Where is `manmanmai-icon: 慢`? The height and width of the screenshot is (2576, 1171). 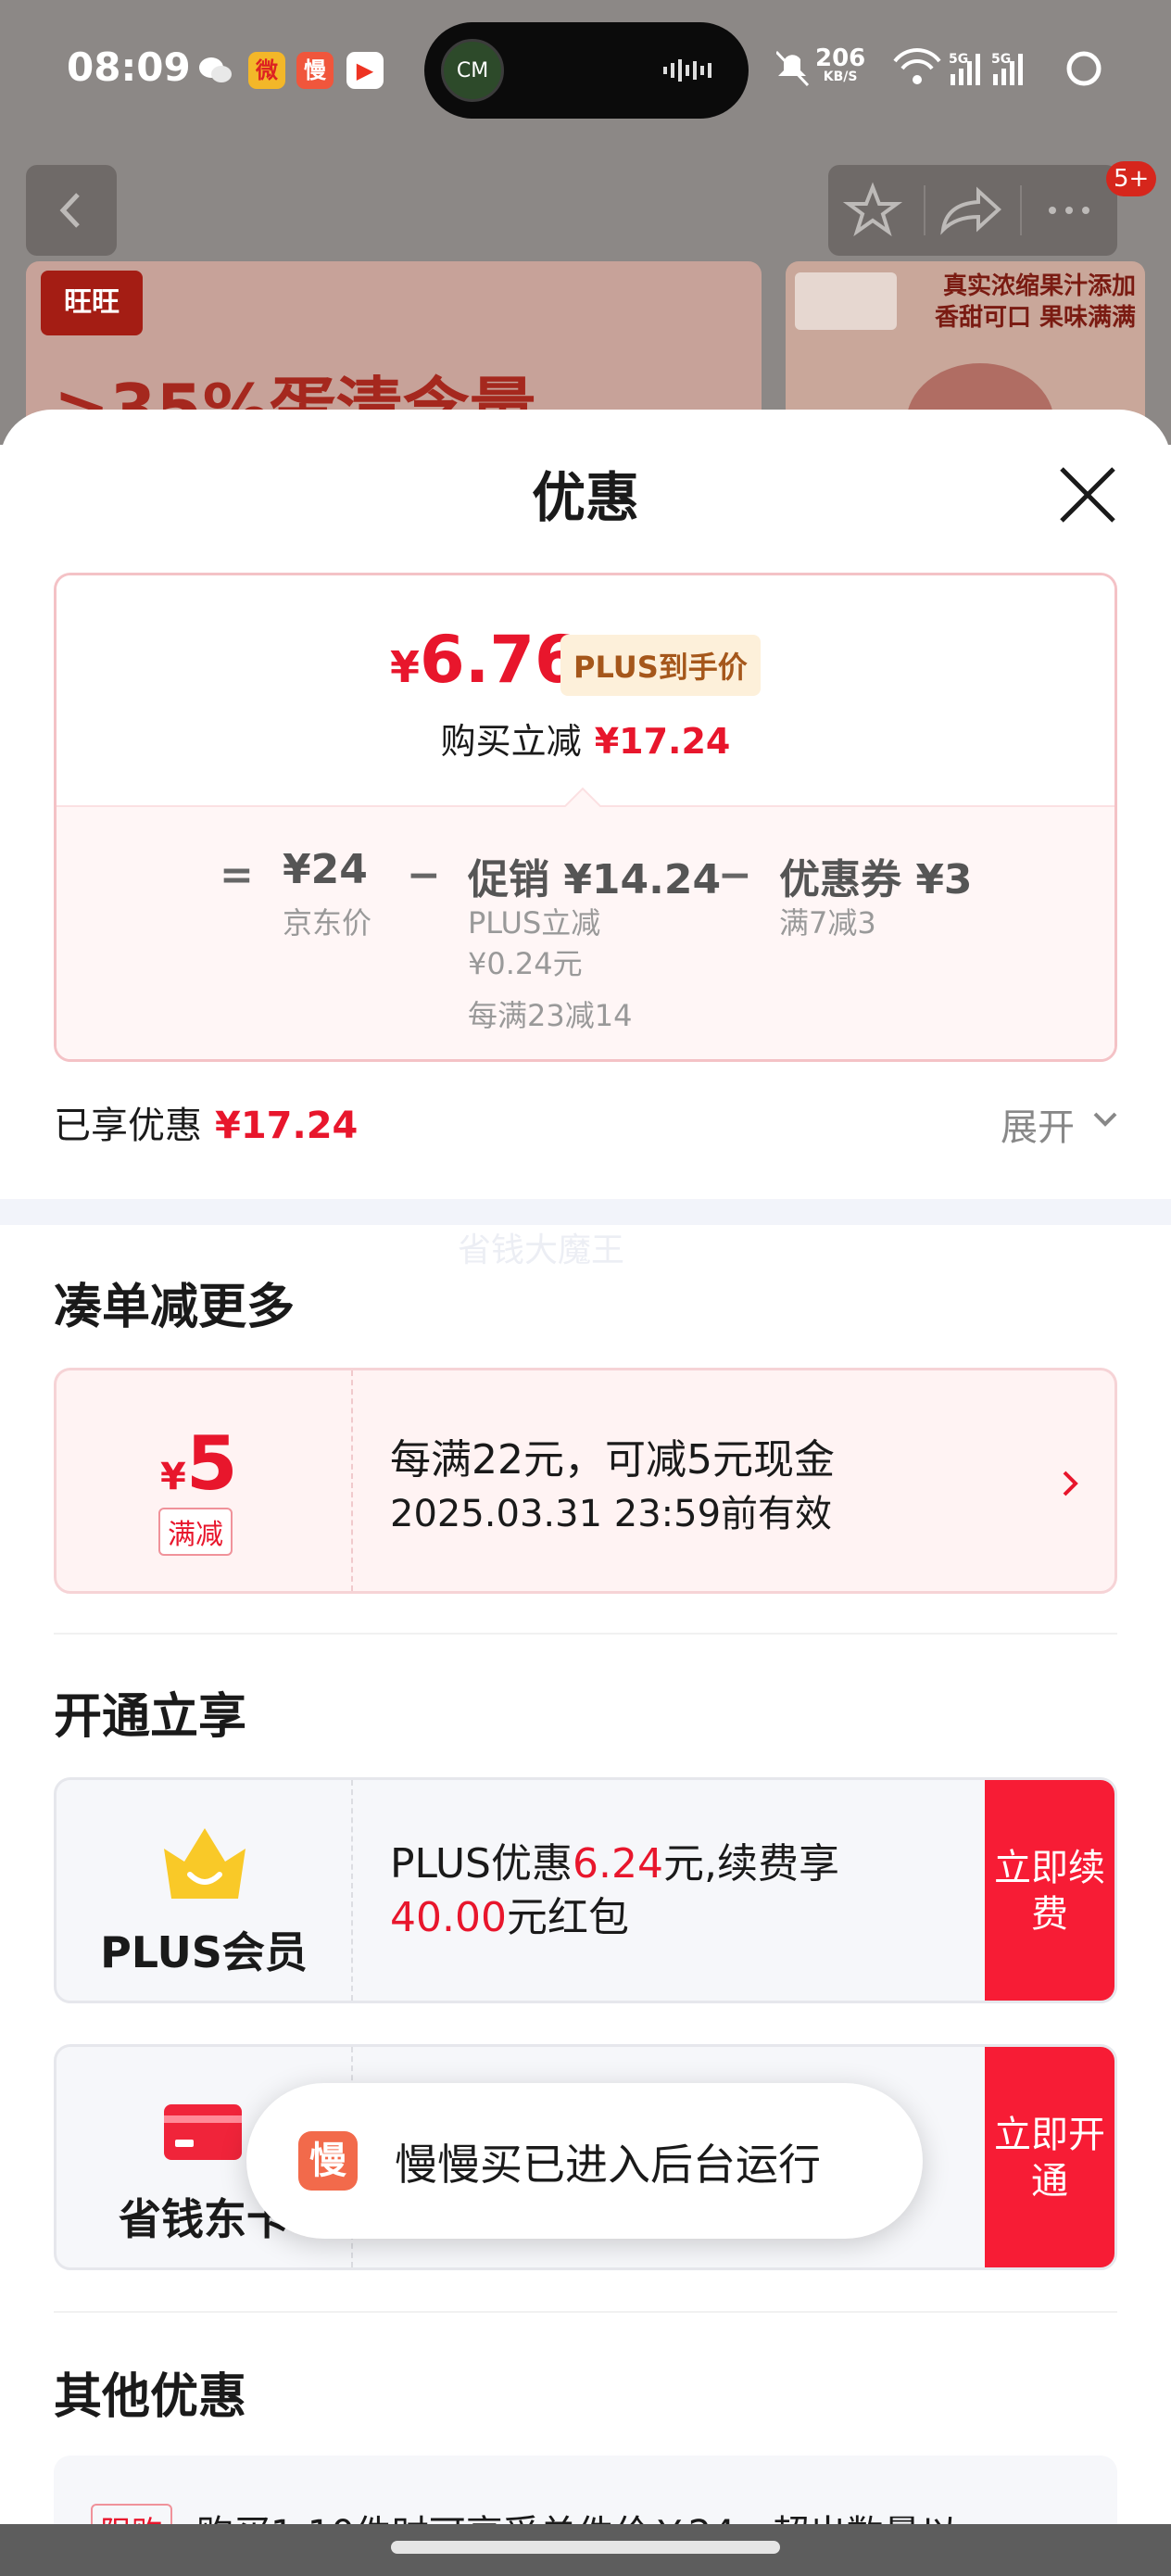
manmanmai-icon: 慢 is located at coordinates (315, 70).